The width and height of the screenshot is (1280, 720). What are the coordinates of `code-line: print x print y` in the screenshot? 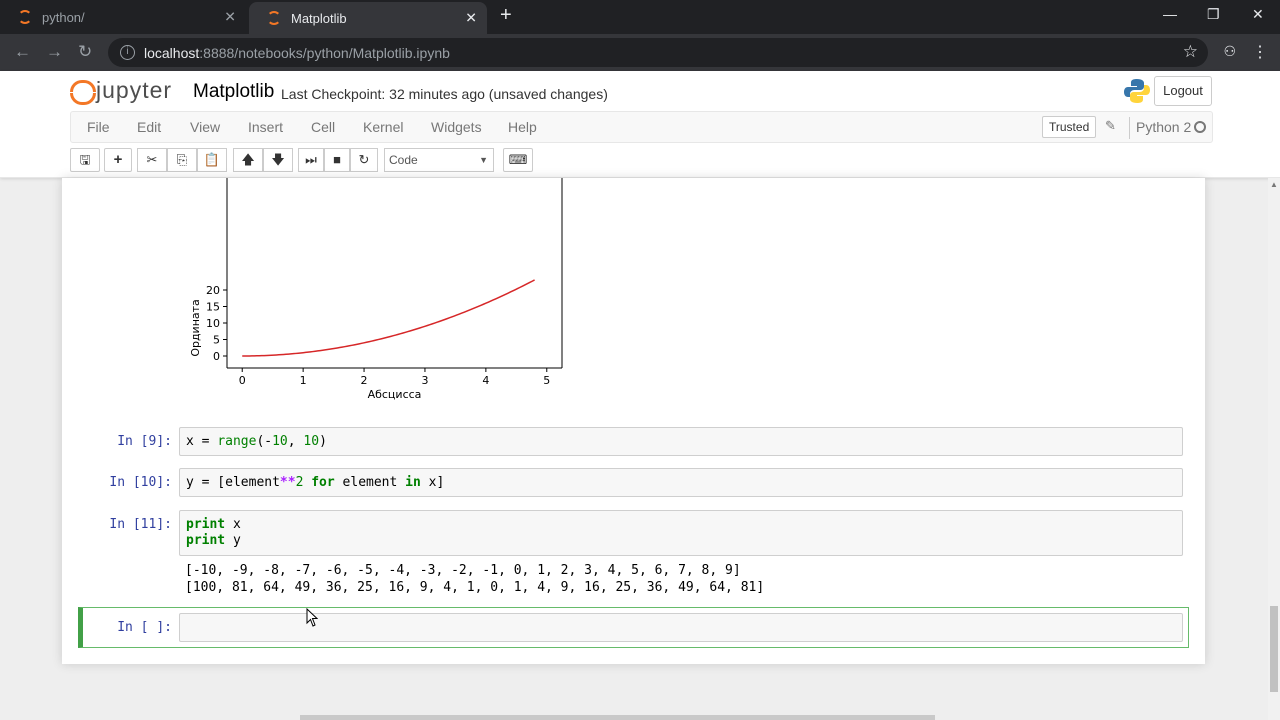 It's located at (213, 532).